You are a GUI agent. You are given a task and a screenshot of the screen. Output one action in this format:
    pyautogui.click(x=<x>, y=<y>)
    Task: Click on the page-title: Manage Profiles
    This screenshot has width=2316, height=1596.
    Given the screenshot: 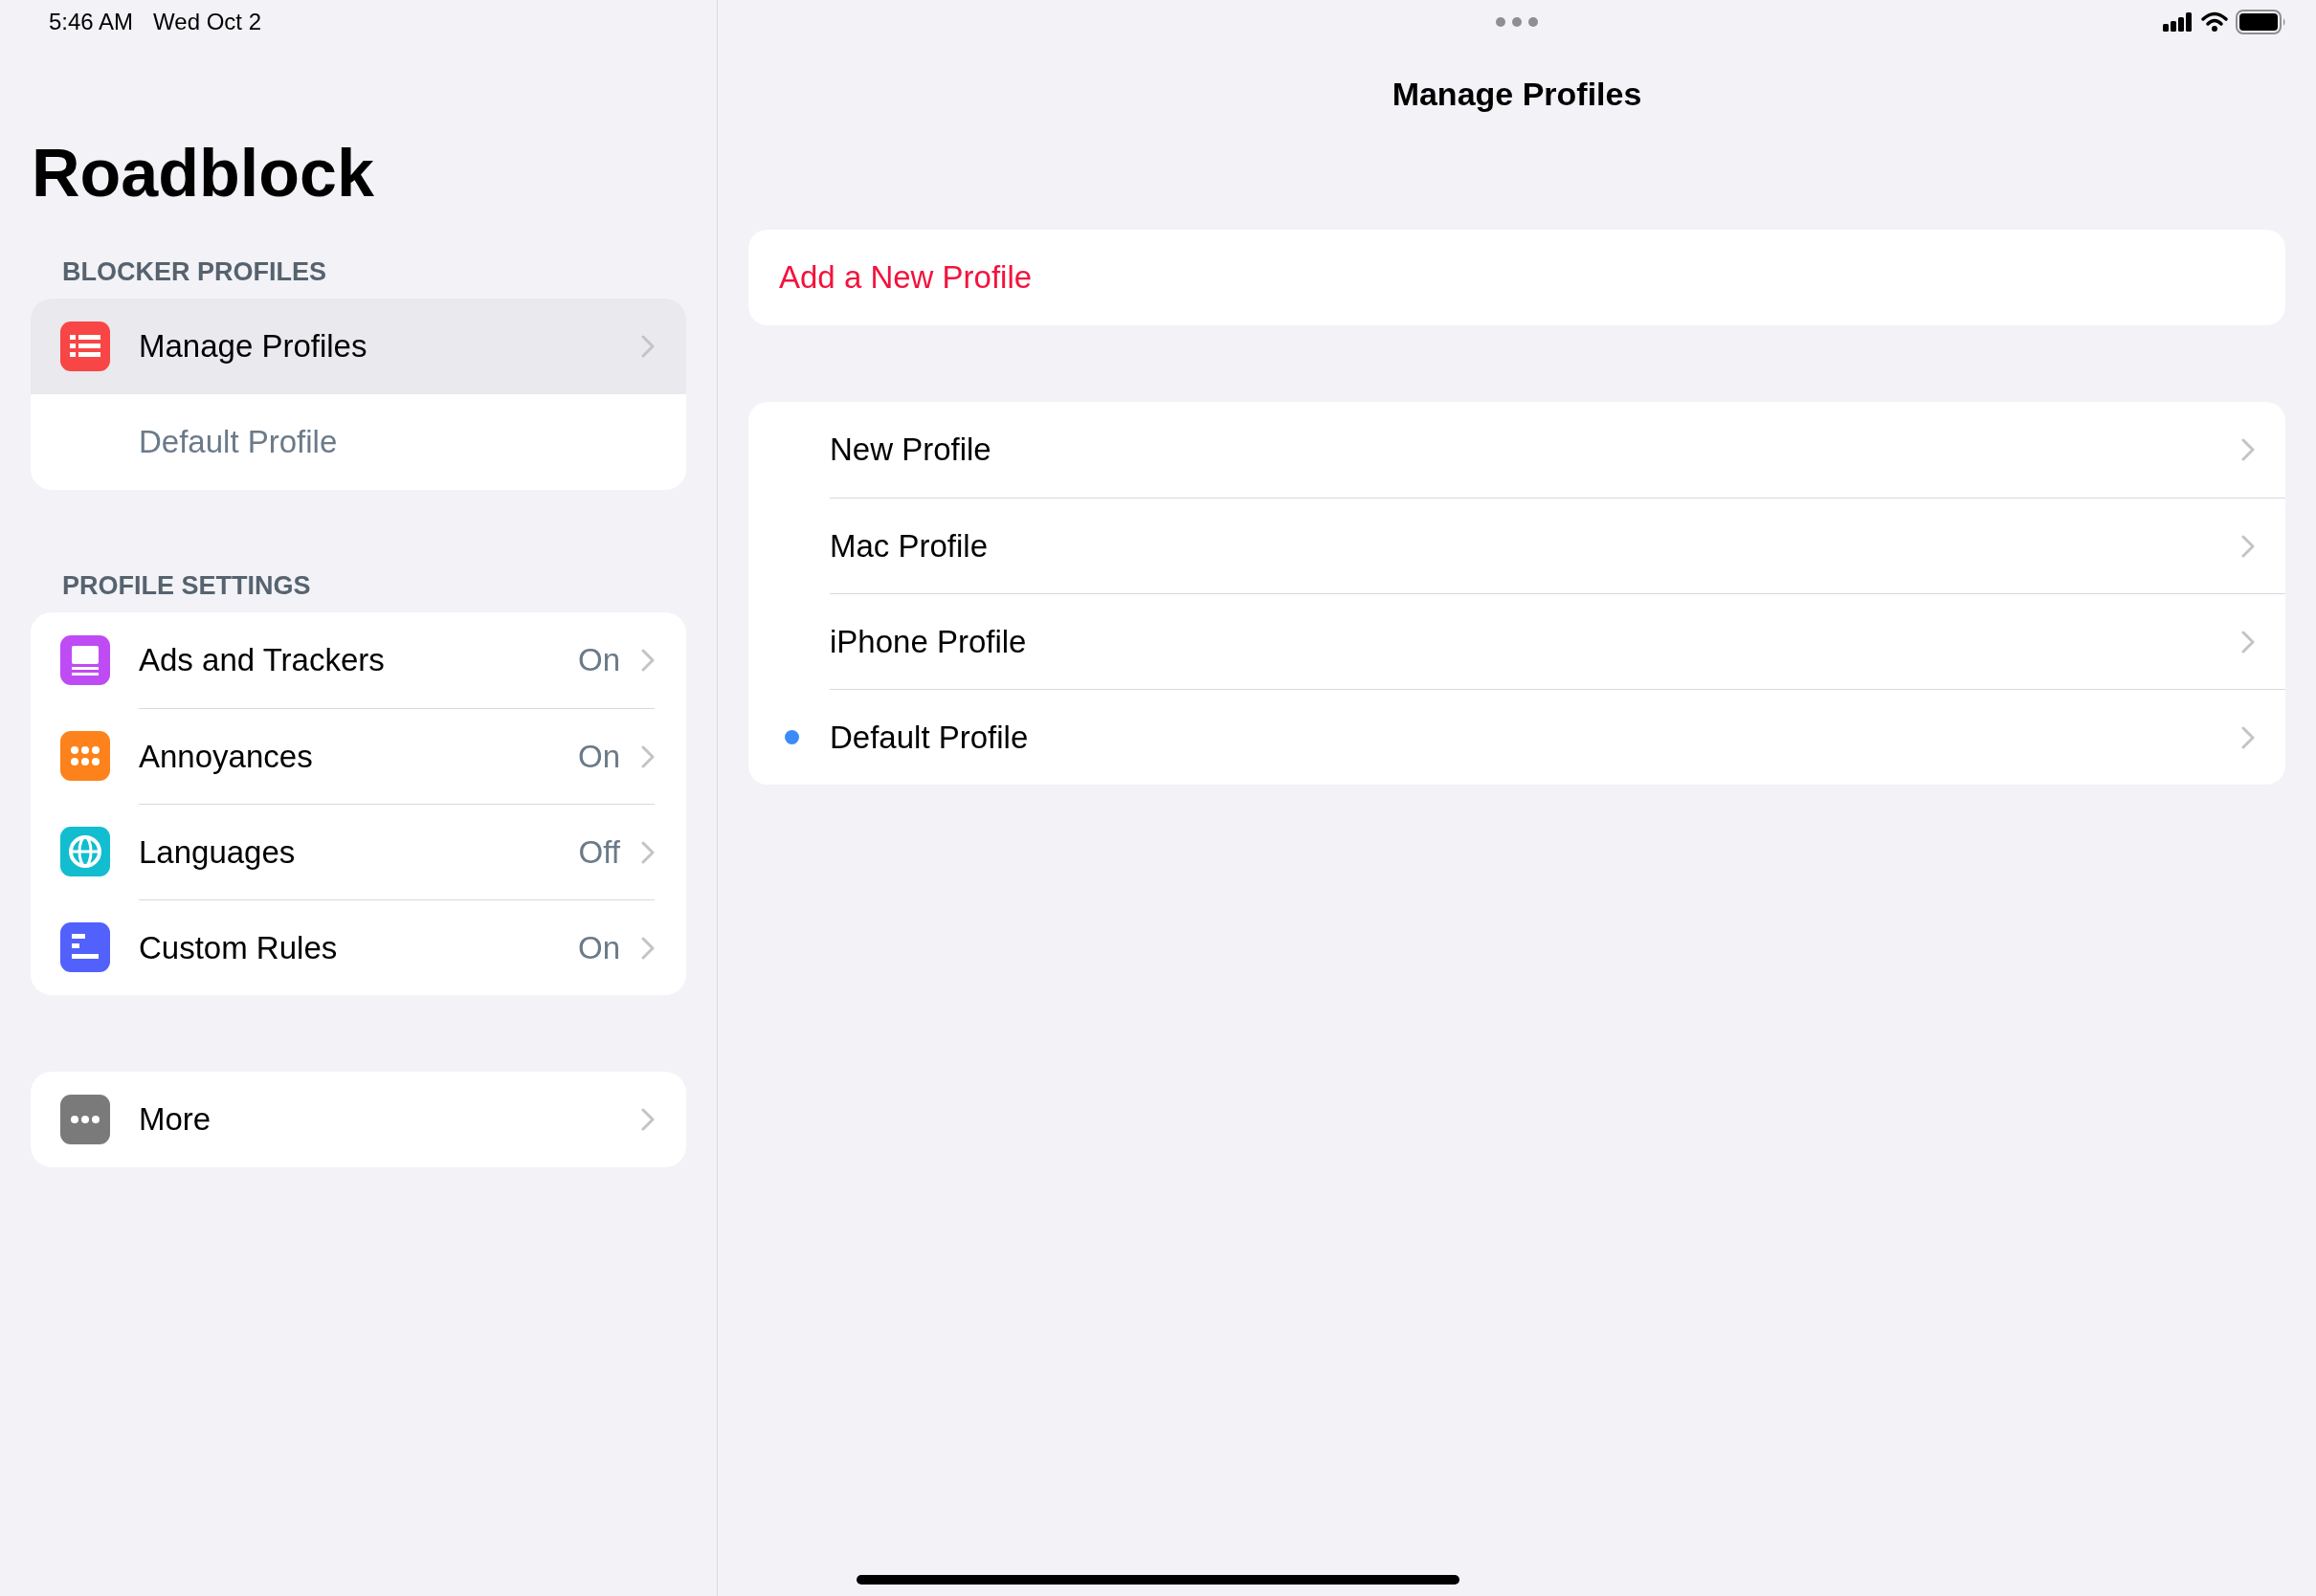 What is the action you would take?
    pyautogui.click(x=1517, y=94)
    